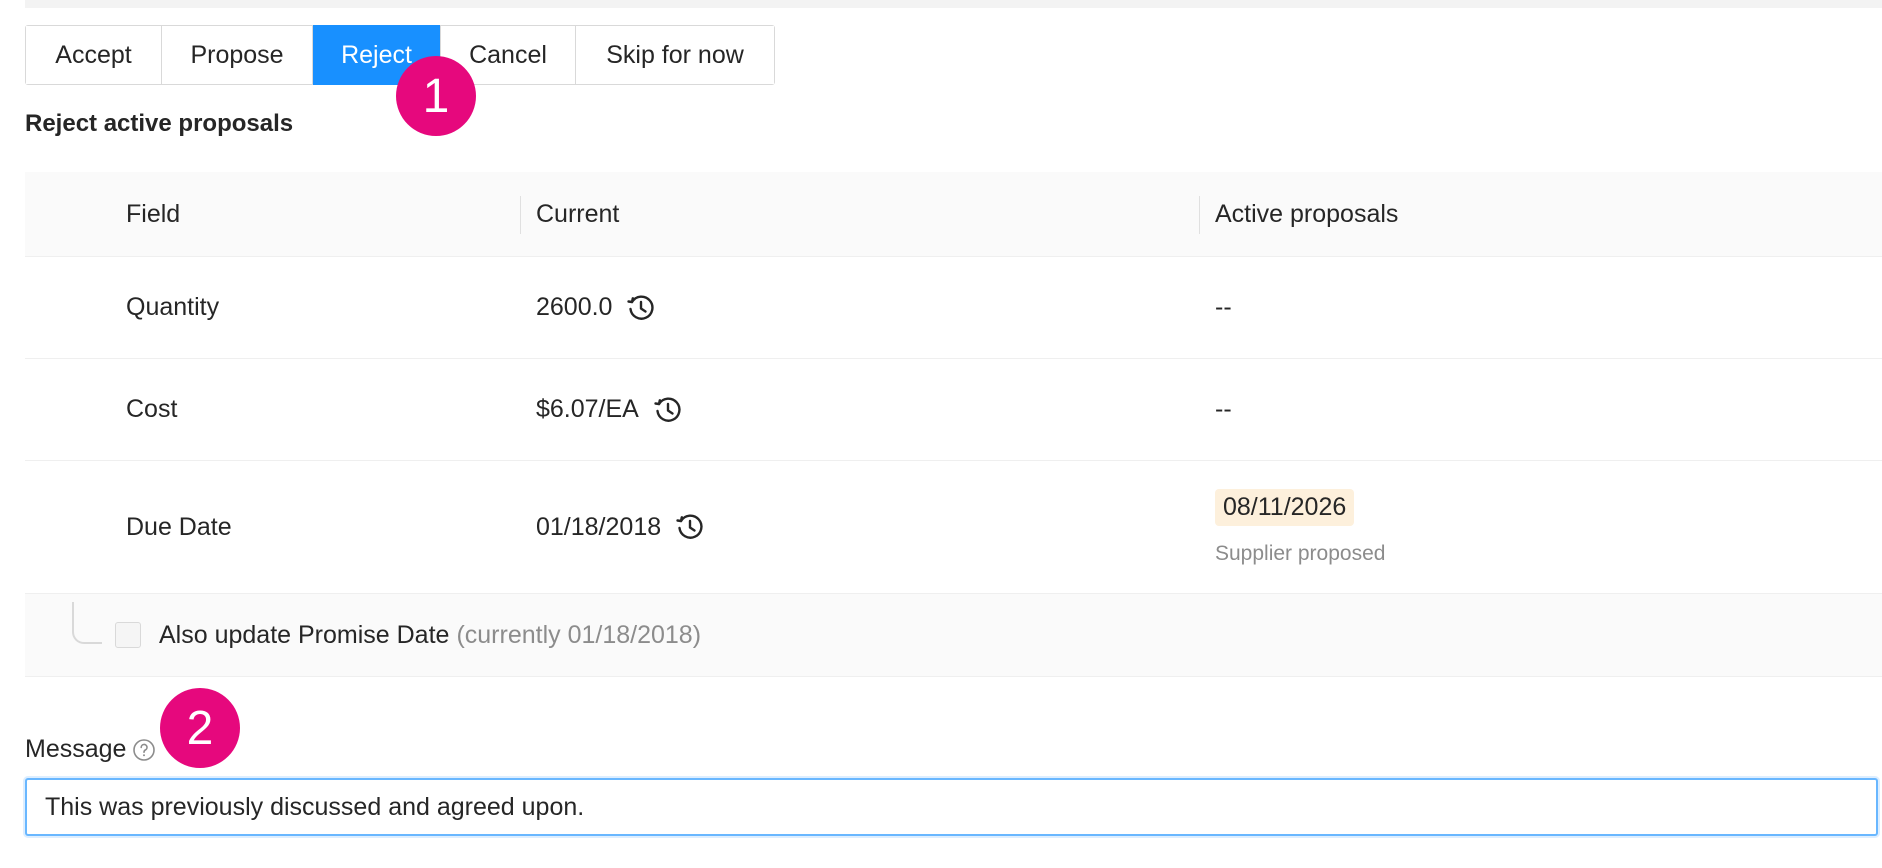  Describe the element at coordinates (94, 55) in the screenshot. I see `accept-button: Accept` at that location.